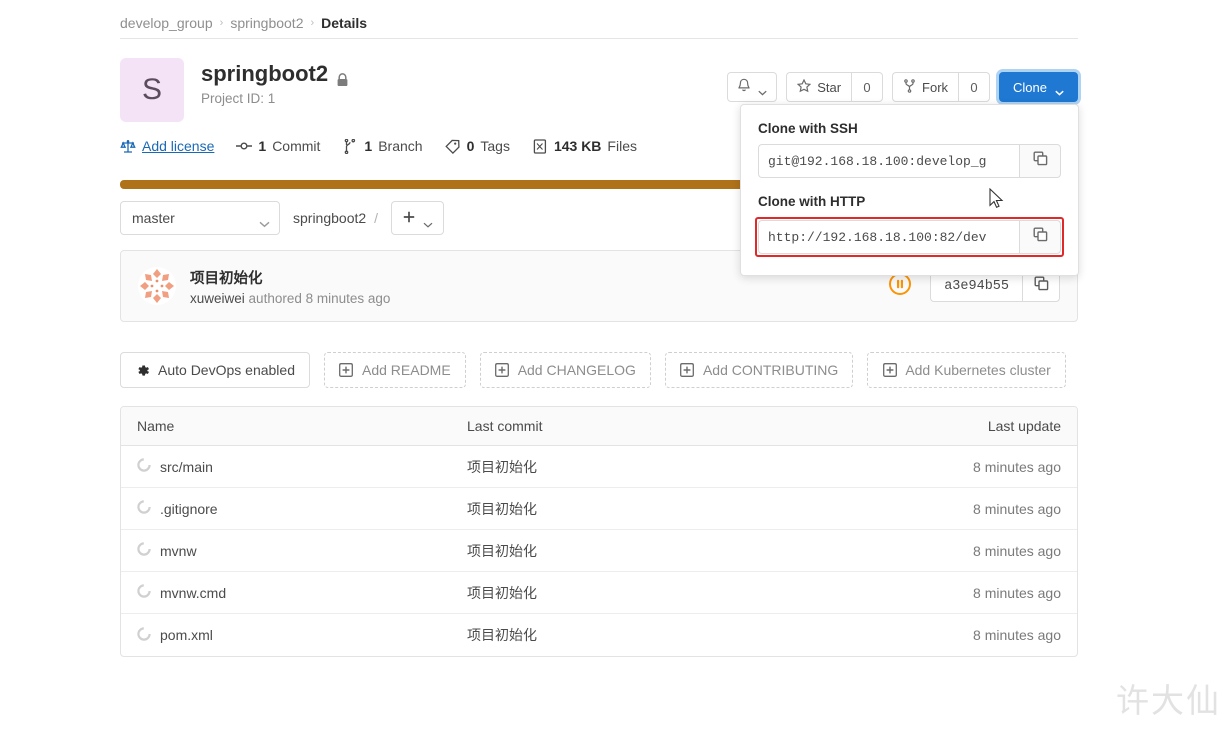 The image size is (1229, 730). Describe the element at coordinates (1030, 87) in the screenshot. I see `clone-label: Clone` at that location.